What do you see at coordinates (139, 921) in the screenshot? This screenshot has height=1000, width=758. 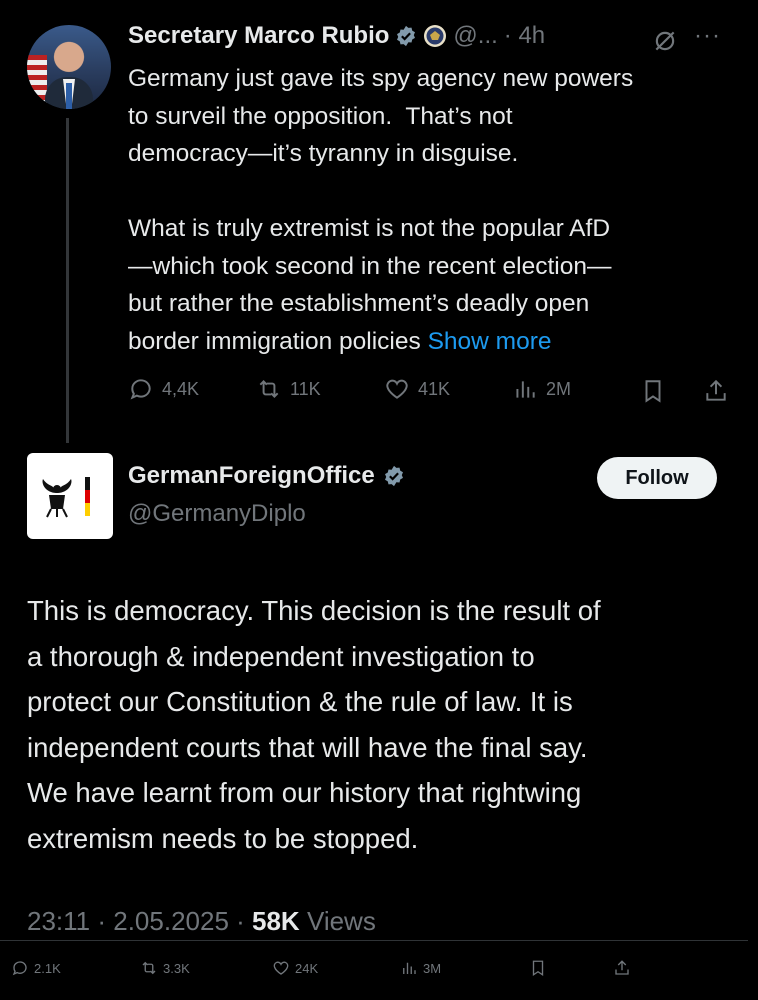 I see `timestamp: 23:11 · 2.05.2025 ·` at bounding box center [139, 921].